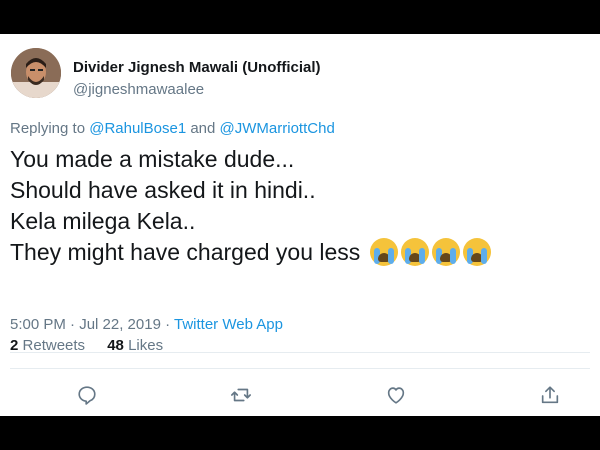 Image resolution: width=600 pixels, height=450 pixels. What do you see at coordinates (551, 396) in the screenshot?
I see `share-icon` at bounding box center [551, 396].